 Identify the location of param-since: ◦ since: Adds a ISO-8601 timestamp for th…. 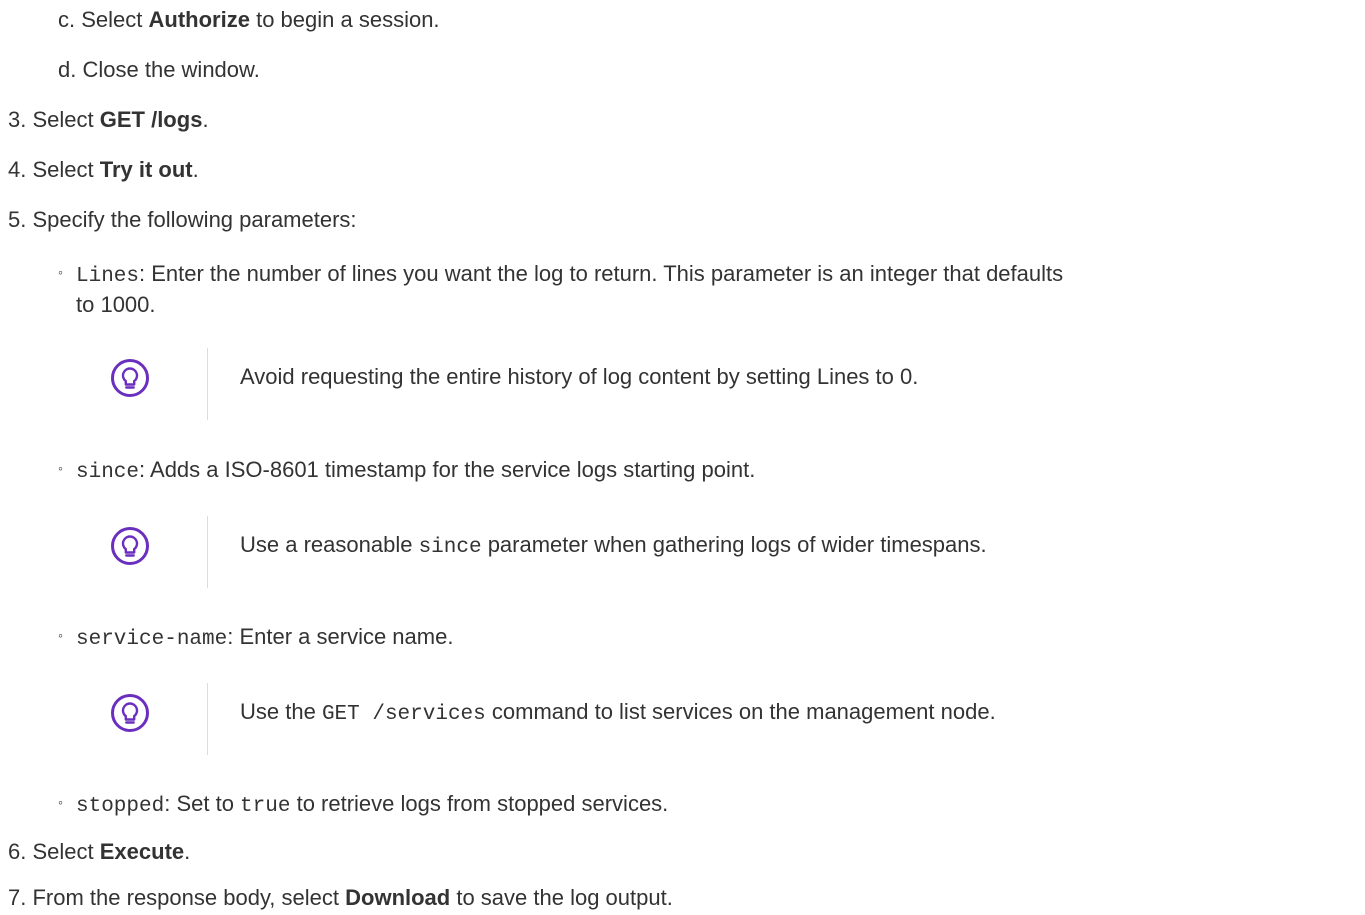
(406, 470).